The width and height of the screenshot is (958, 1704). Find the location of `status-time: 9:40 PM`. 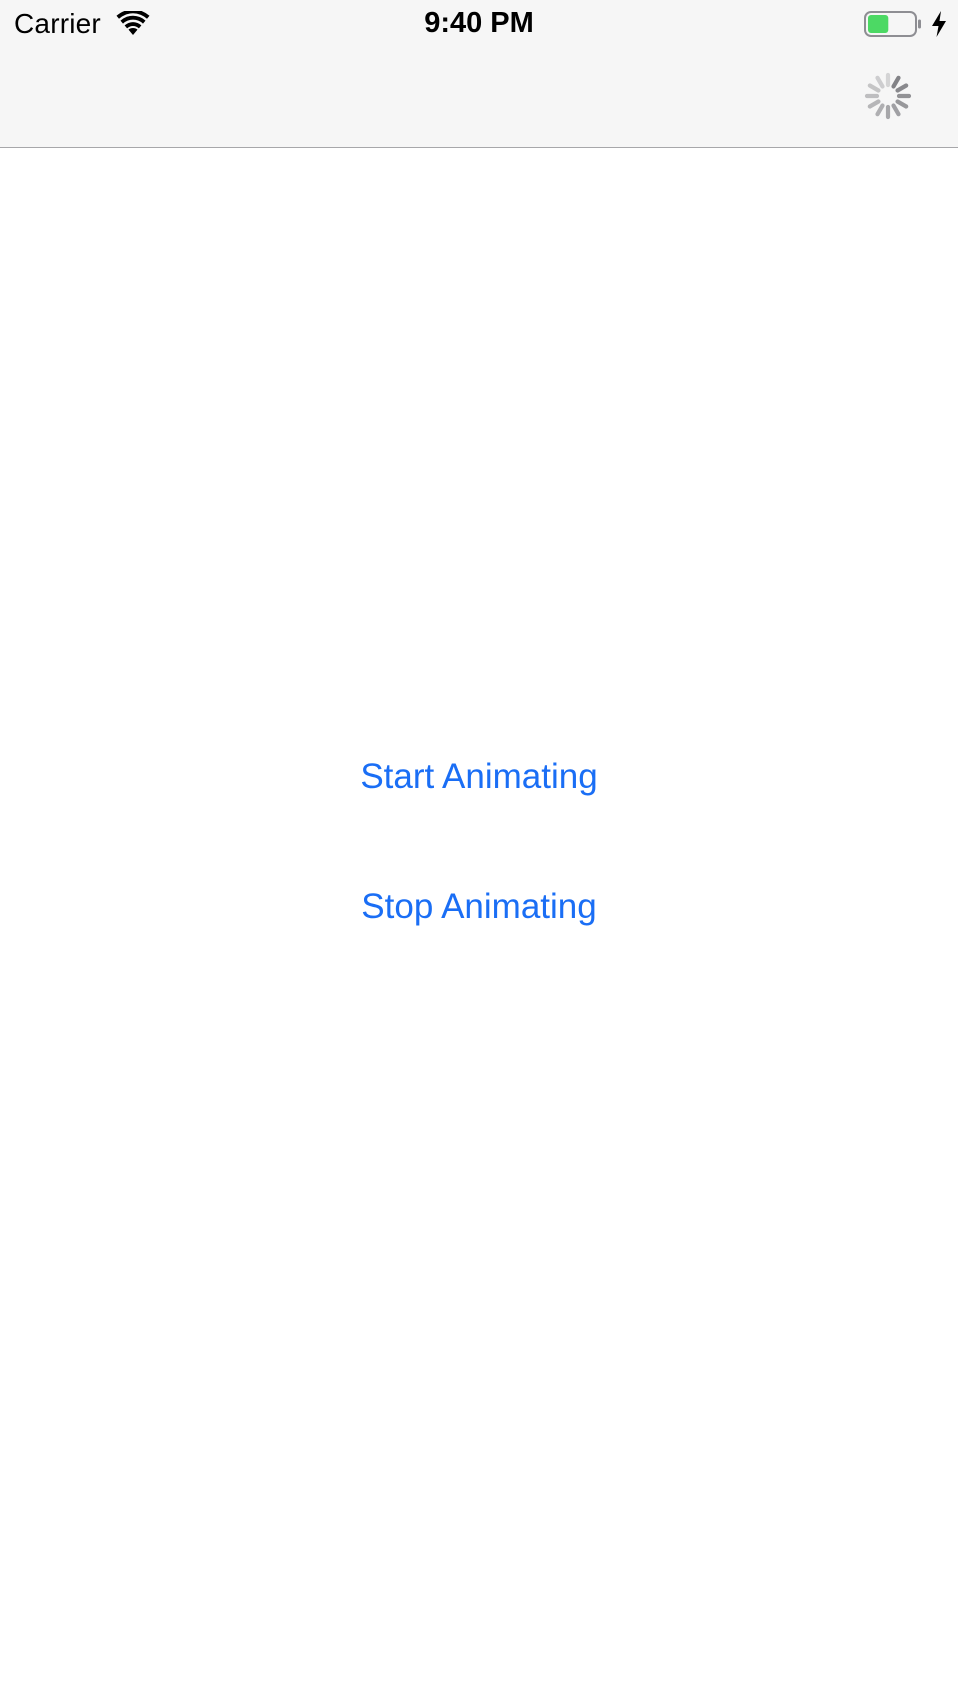

status-time: 9:40 PM is located at coordinates (479, 23).